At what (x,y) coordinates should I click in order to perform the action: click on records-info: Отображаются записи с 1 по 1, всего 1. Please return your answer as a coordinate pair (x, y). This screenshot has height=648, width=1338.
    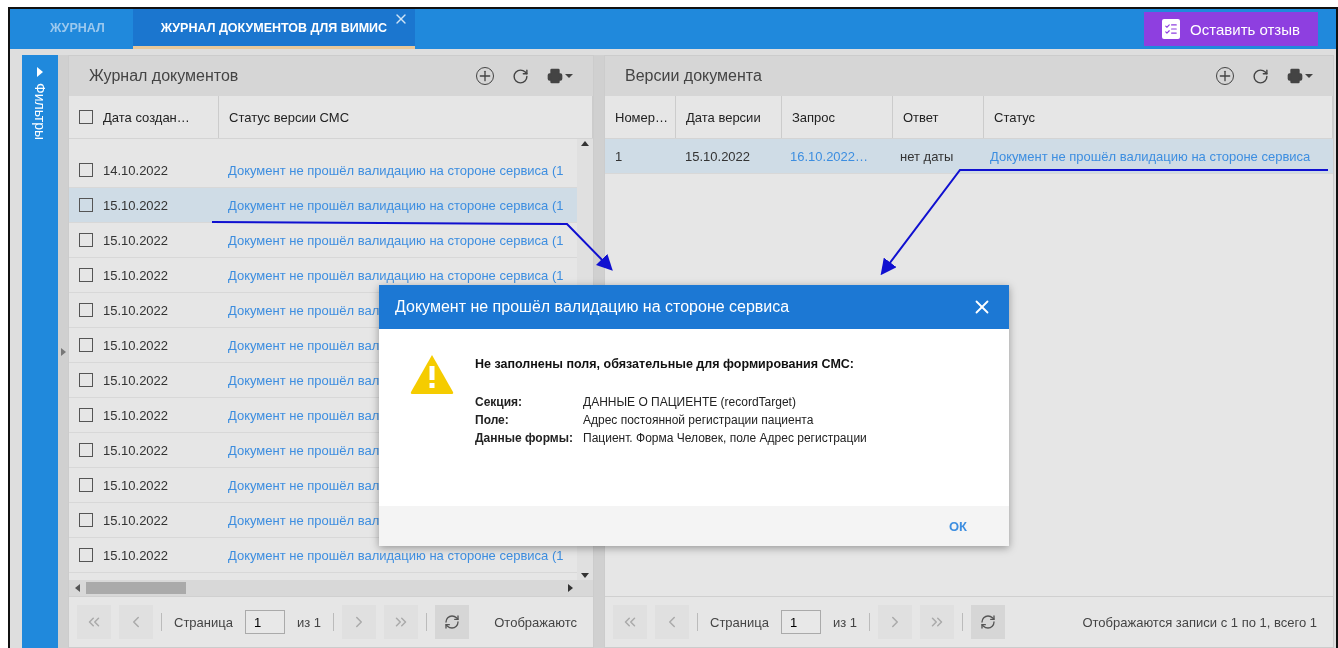
    Looking at the image, I should click on (1200, 622).